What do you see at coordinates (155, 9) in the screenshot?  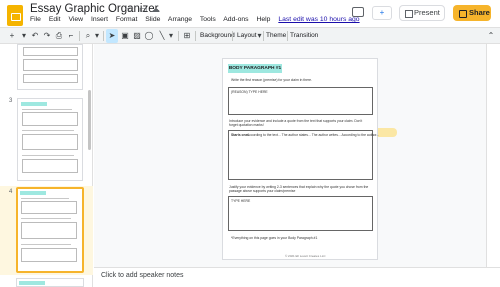 I see `cloud-icon: ☁` at bounding box center [155, 9].